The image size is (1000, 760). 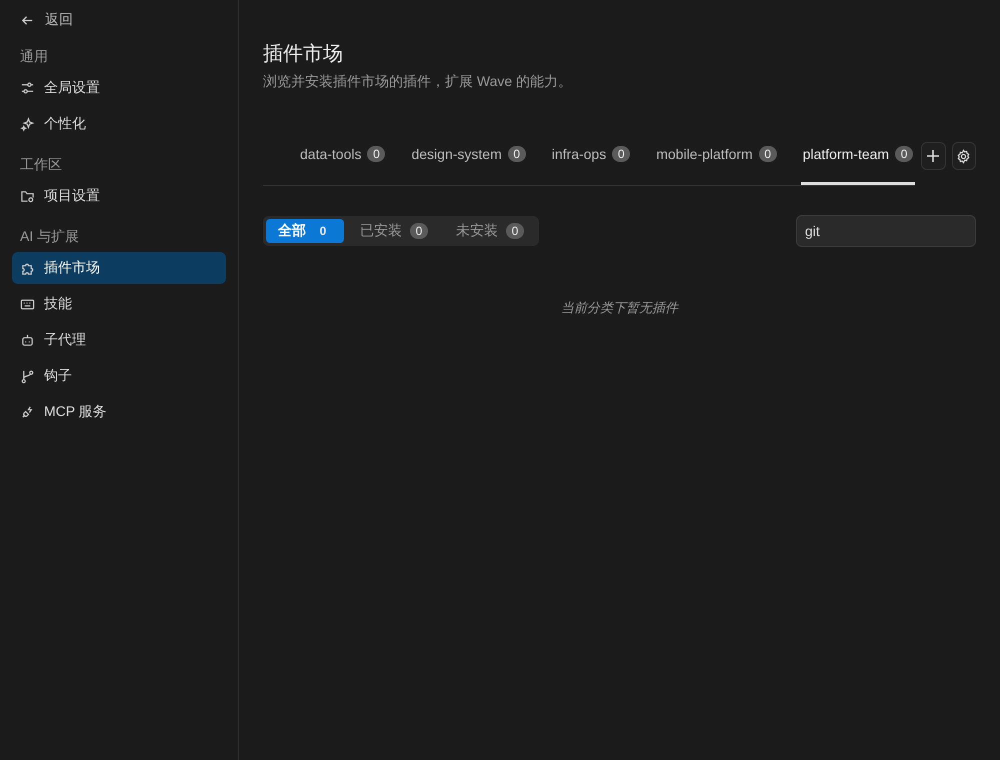 I want to click on marketplace-tab: design-system 0, so click(x=468, y=155).